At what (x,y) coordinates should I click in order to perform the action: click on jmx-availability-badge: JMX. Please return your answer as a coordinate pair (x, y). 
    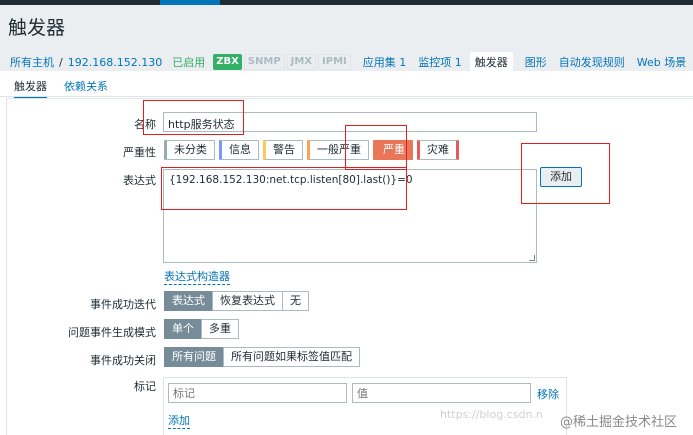
    Looking at the image, I should click on (301, 62).